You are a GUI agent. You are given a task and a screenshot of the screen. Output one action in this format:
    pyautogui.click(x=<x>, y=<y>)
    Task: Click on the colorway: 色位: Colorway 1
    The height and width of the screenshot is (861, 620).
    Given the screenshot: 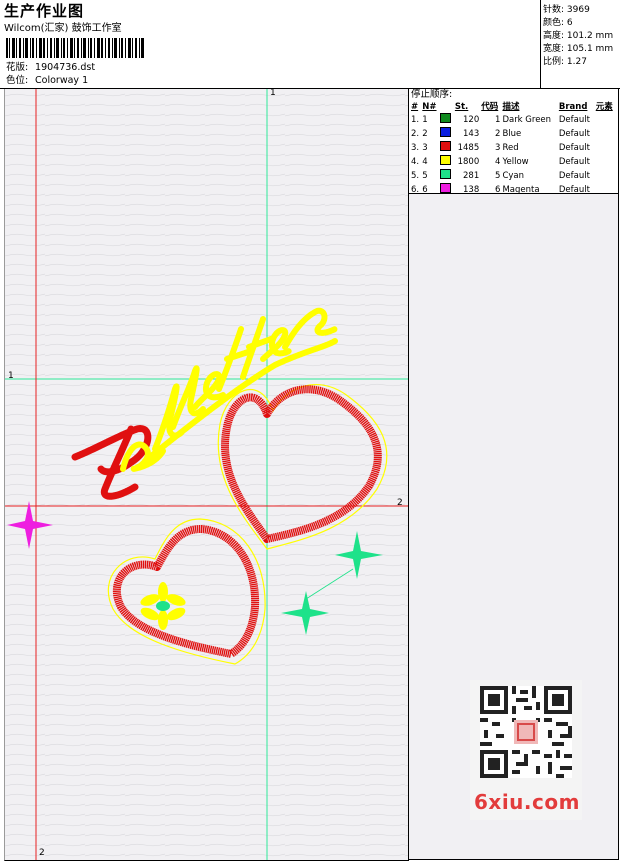 What is the action you would take?
    pyautogui.click(x=47, y=81)
    